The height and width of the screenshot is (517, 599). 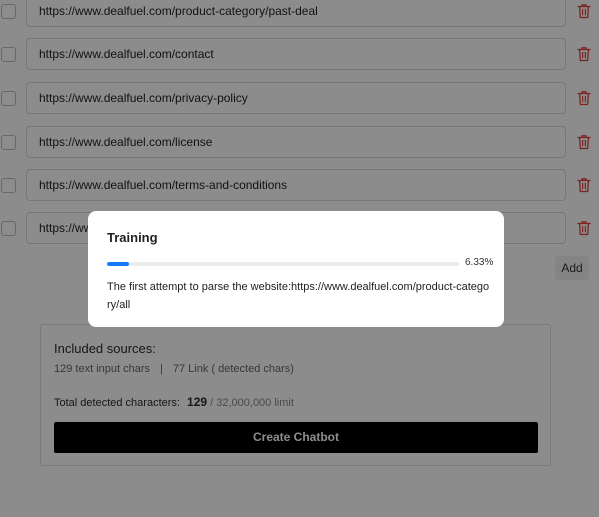 What do you see at coordinates (479, 262) in the screenshot?
I see `progress-percent: 6.33%` at bounding box center [479, 262].